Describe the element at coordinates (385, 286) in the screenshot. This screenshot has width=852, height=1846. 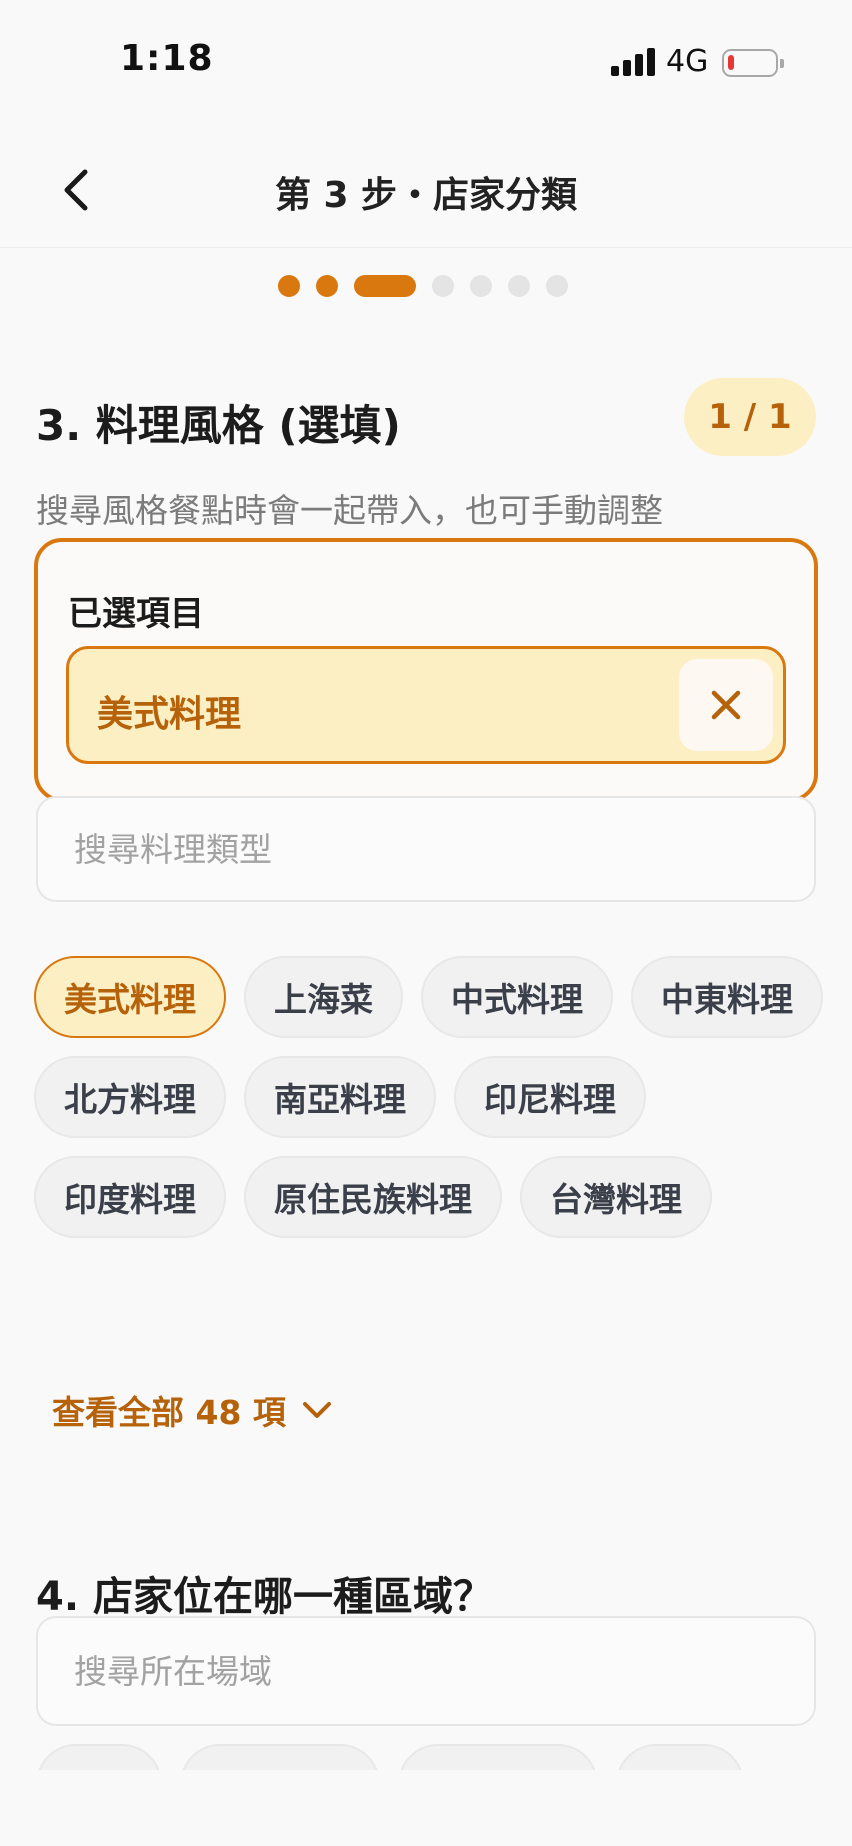
I see `progress-dot-current` at that location.